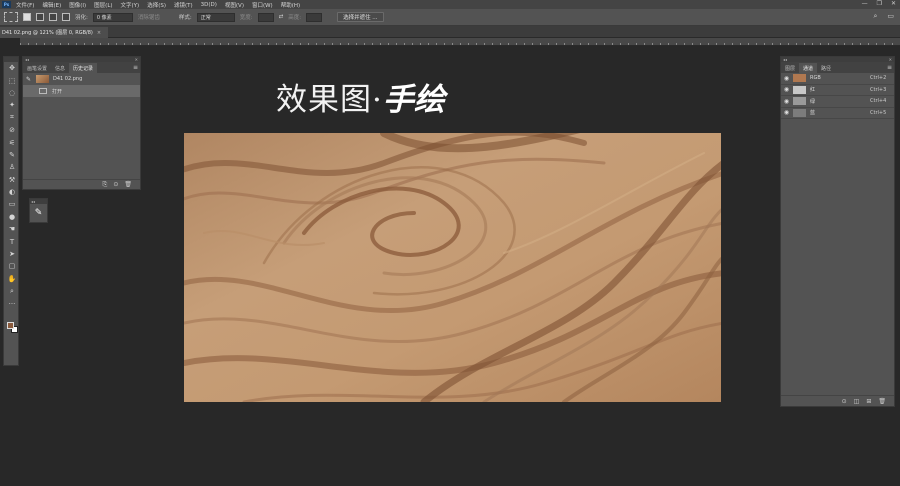  I want to click on restore-icon: ❐, so click(879, 3).